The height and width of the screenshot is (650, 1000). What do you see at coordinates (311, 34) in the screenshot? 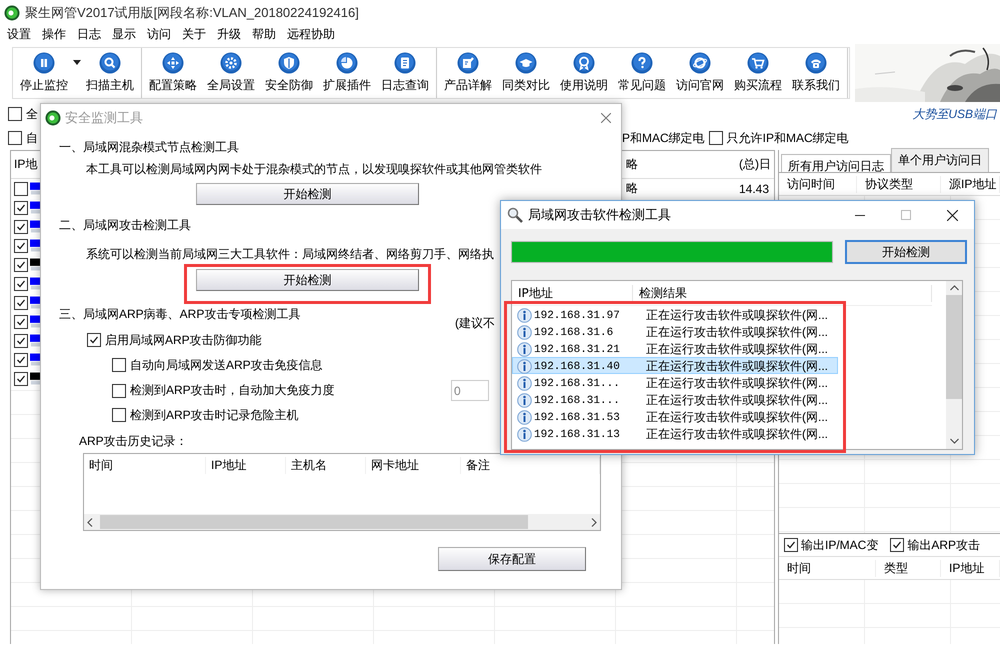
I see `menu-item: 远程协助` at bounding box center [311, 34].